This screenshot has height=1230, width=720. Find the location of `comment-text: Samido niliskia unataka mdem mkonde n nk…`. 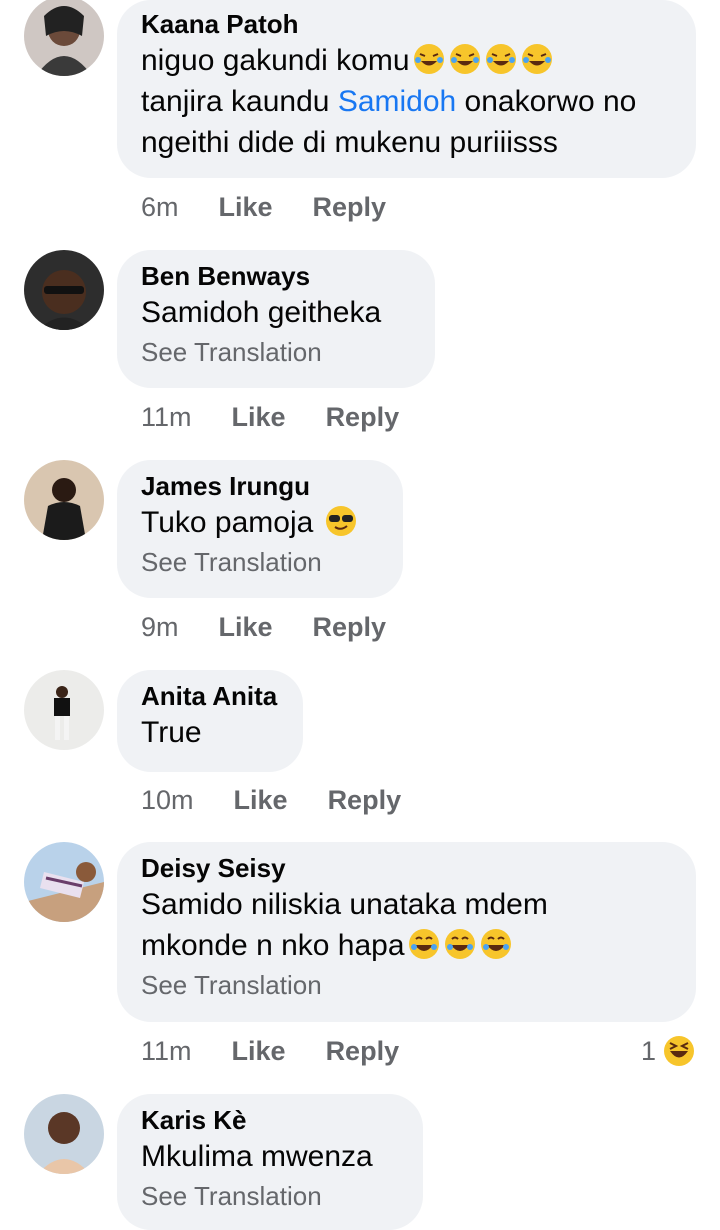

comment-text: Samido niliskia unataka mdem mkonde n nk… is located at coordinates (344, 925).